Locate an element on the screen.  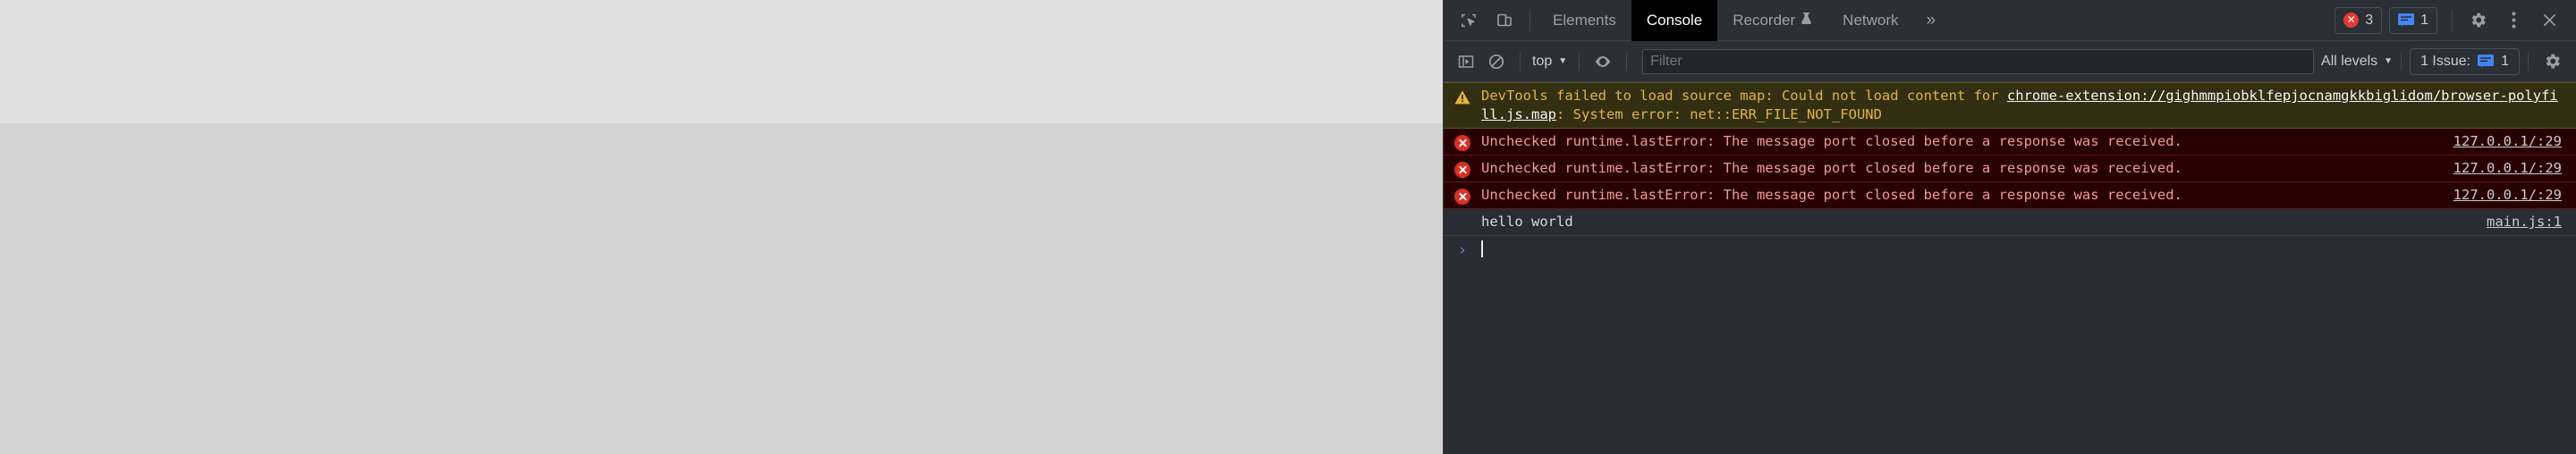
console-prompt: › is located at coordinates (2010, 251).